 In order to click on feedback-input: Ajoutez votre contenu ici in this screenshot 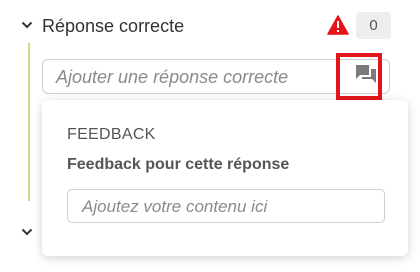, I will do `click(226, 206)`.